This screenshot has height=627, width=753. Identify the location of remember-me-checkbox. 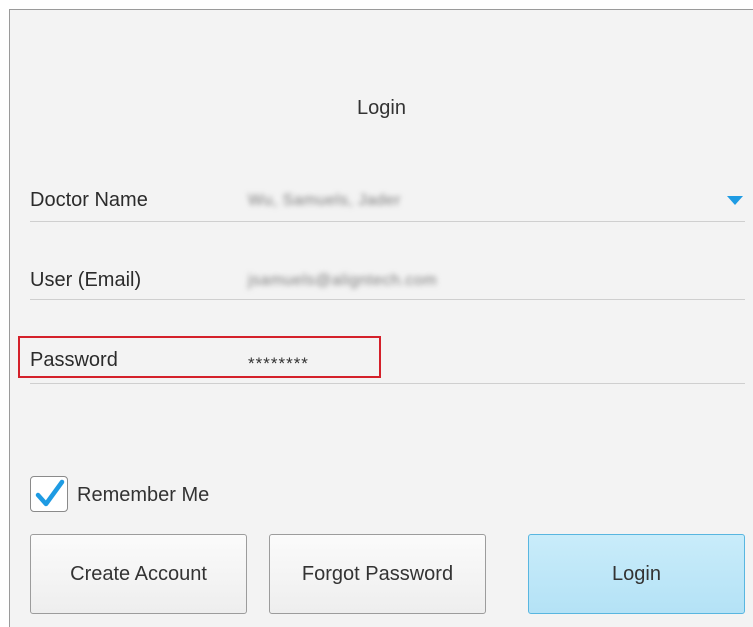
(49, 494).